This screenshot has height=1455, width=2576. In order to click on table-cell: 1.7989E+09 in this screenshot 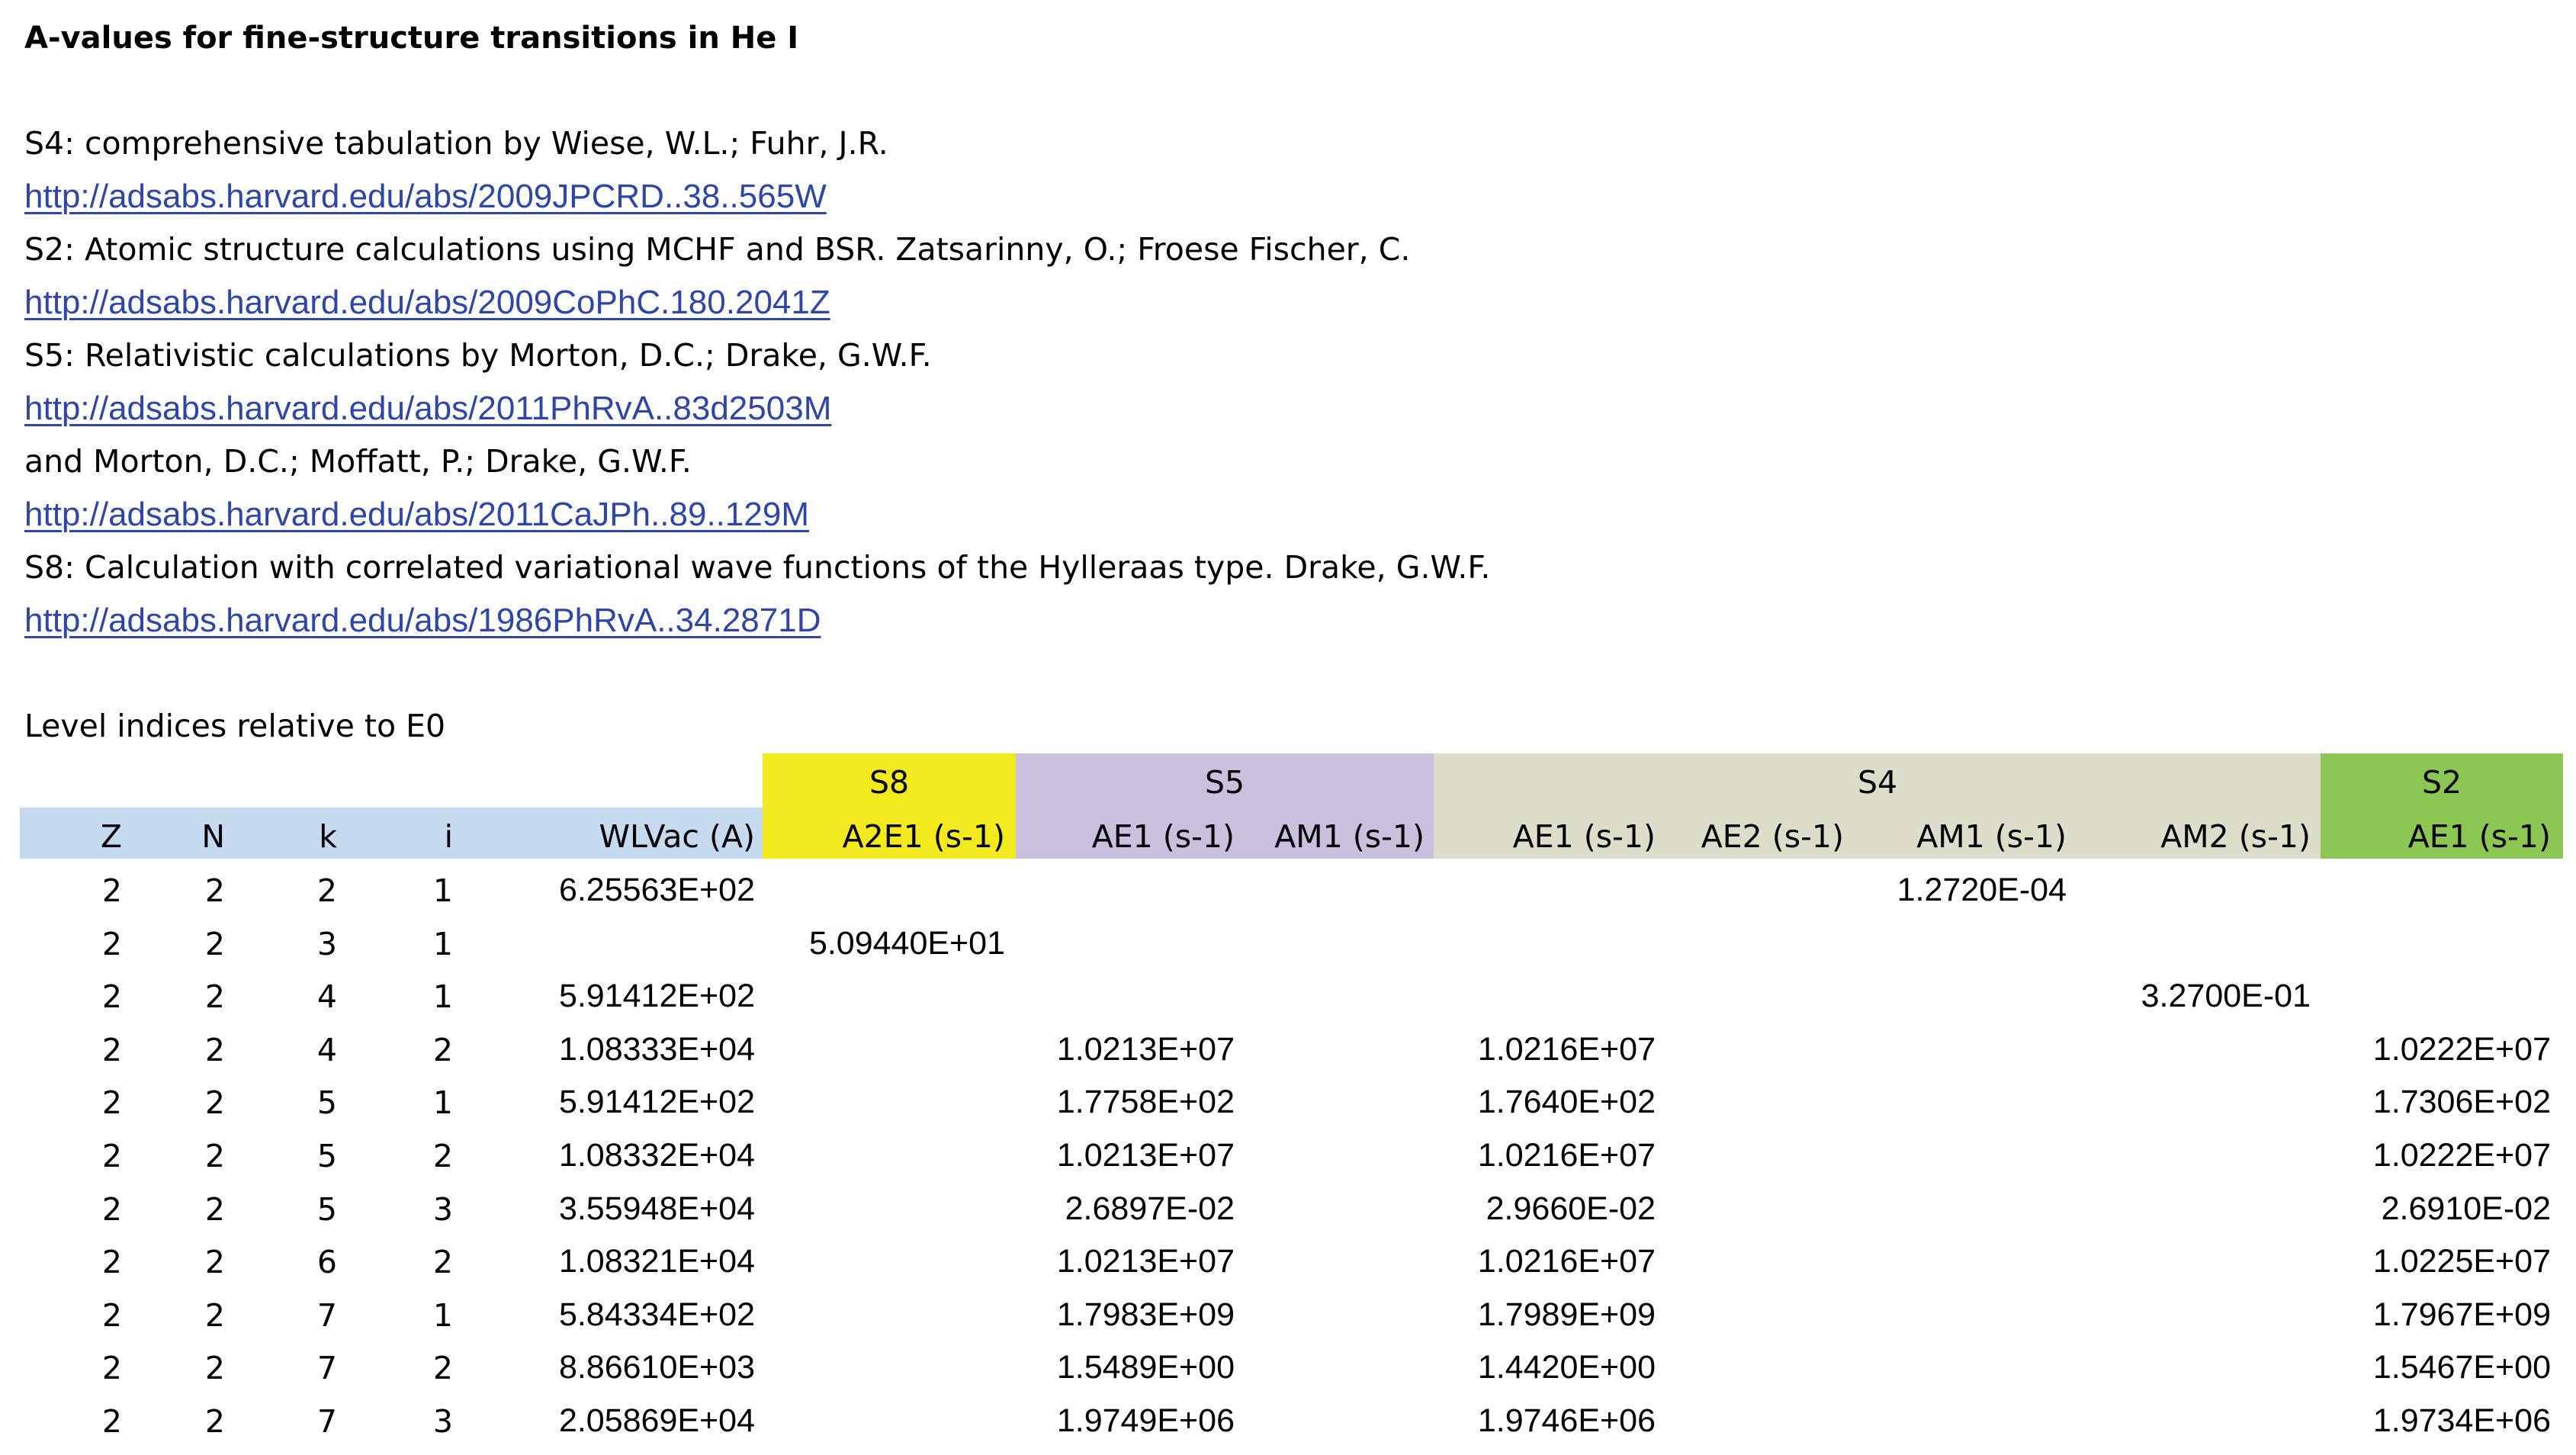, I will do `click(1566, 1314)`.